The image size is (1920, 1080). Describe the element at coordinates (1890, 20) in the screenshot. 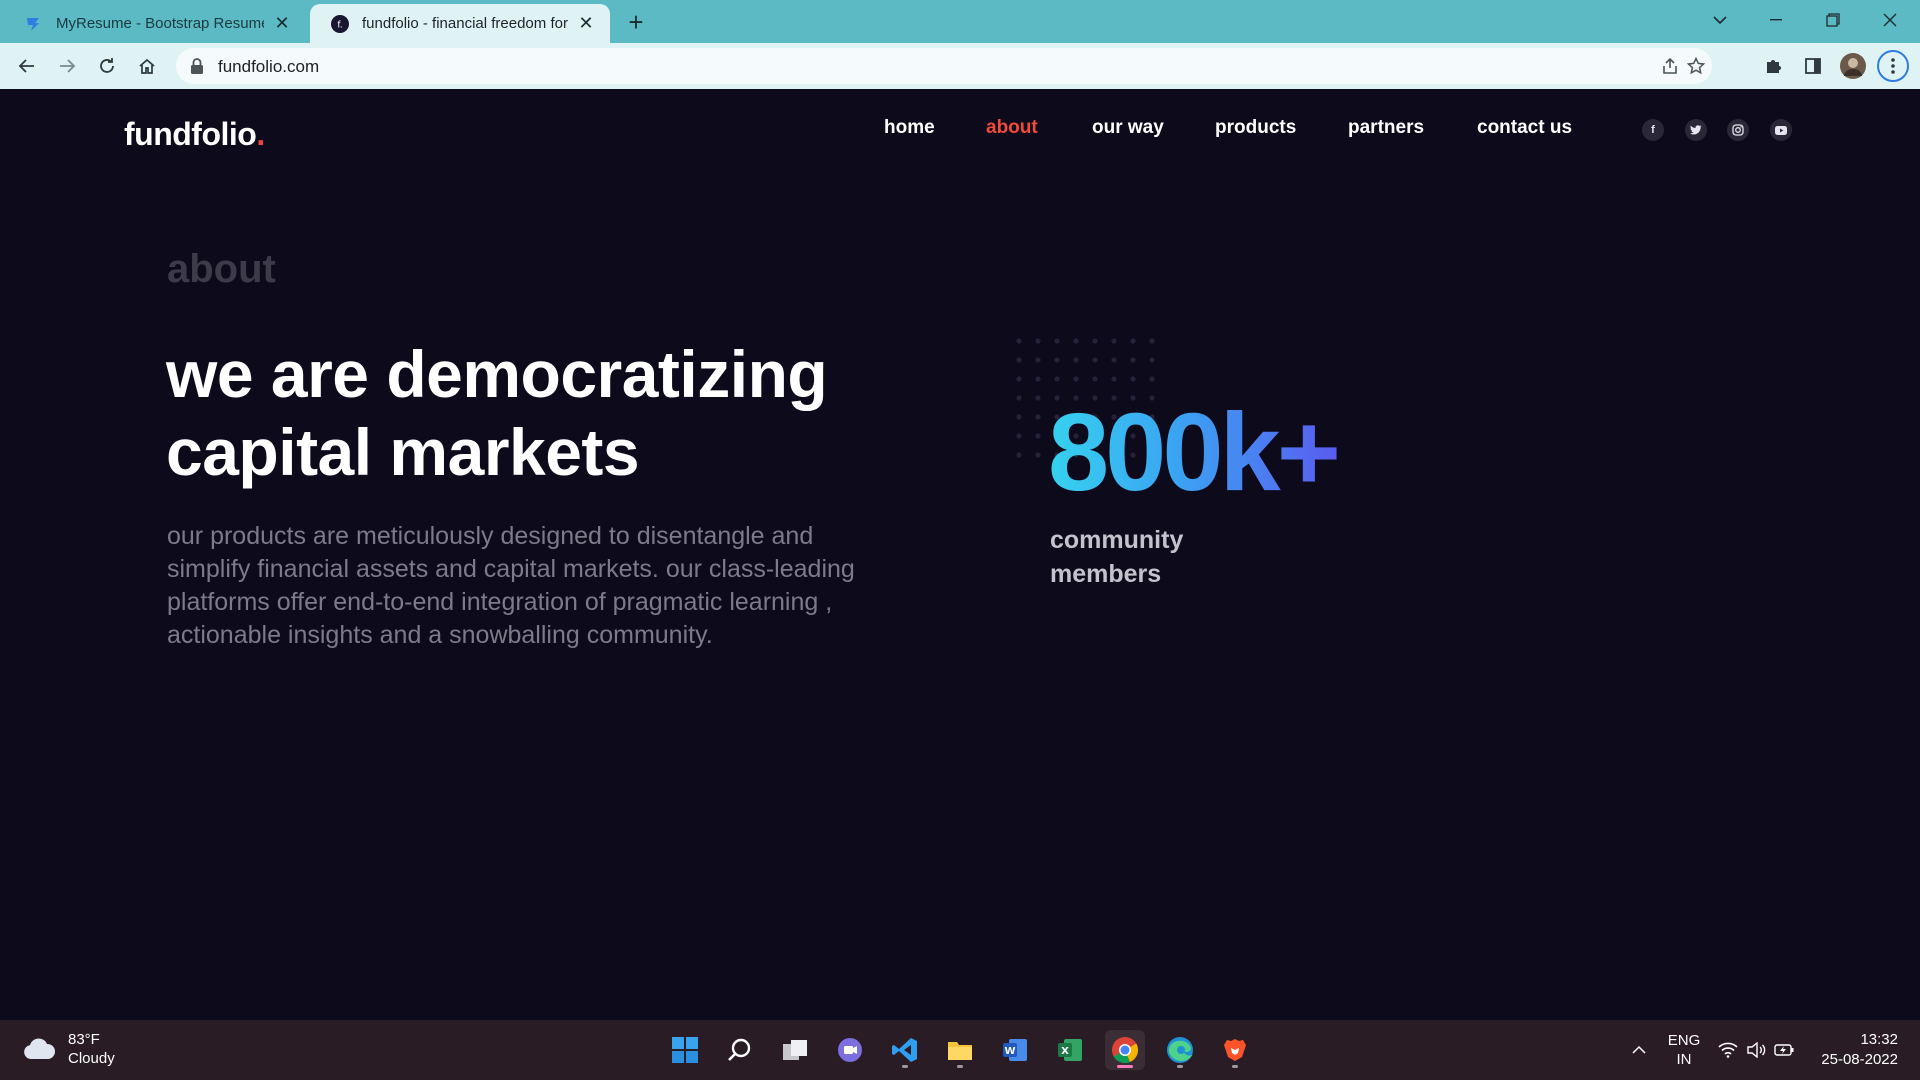

I see `close-window-icon` at that location.